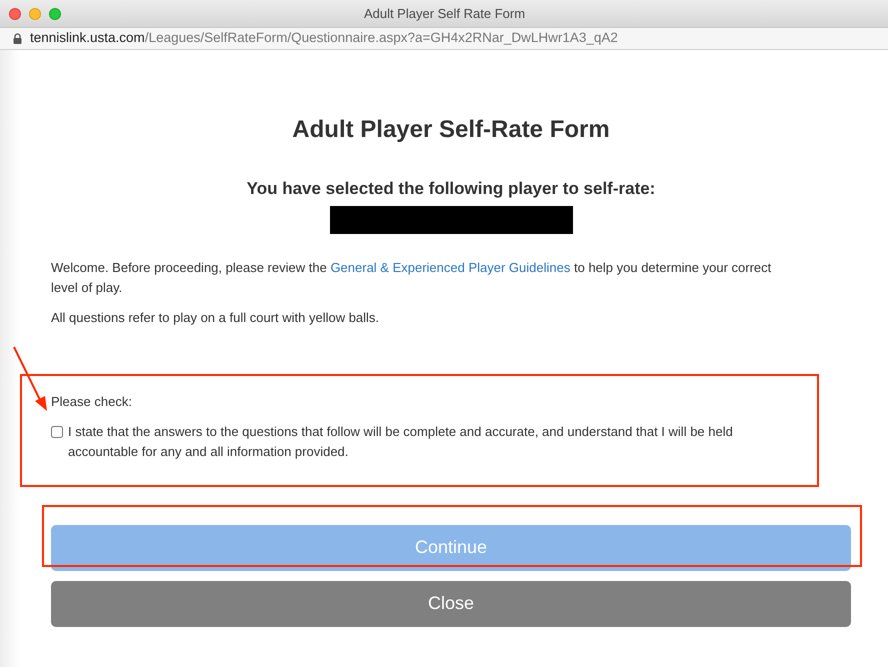  Describe the element at coordinates (35, 14) in the screenshot. I see `minimize-window-icon` at that location.